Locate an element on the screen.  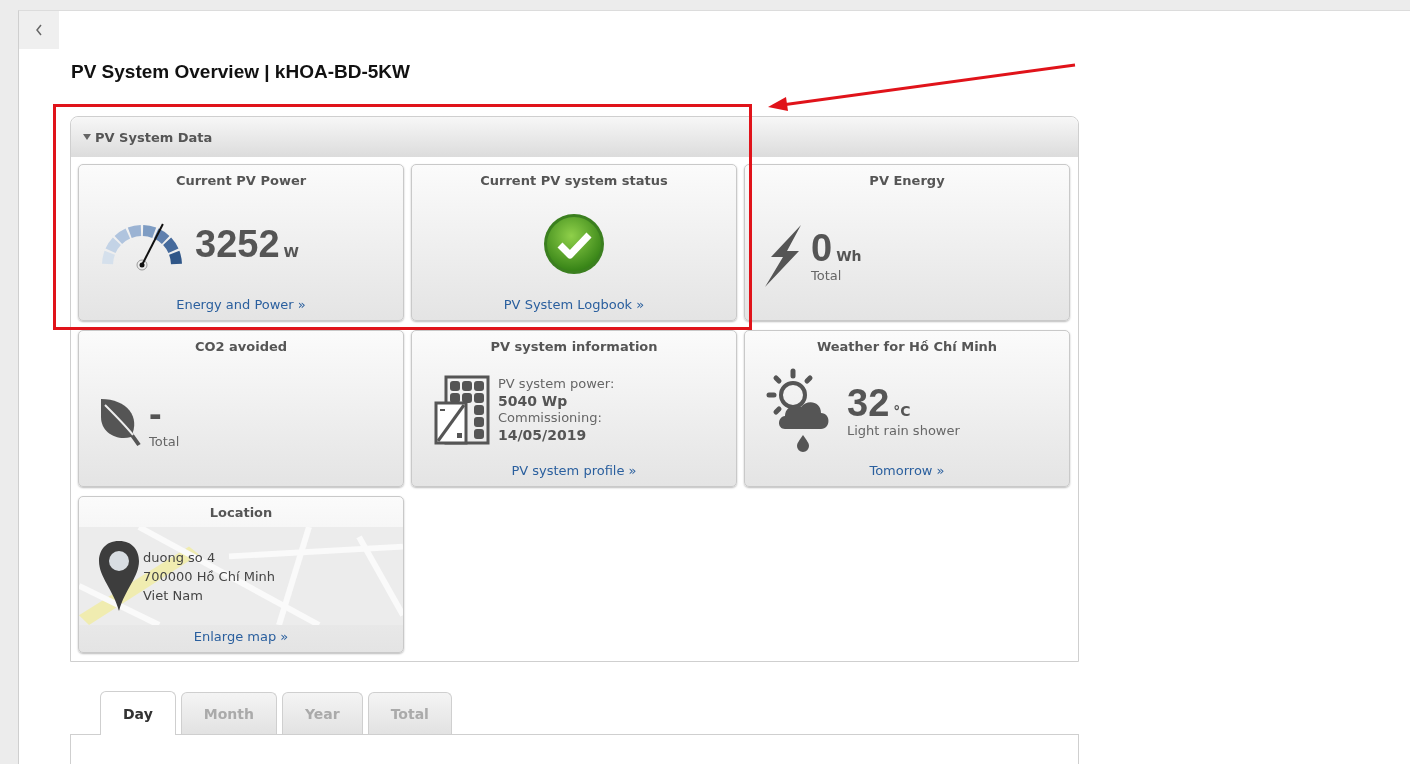
card-title: Location is located at coordinates (241, 513).